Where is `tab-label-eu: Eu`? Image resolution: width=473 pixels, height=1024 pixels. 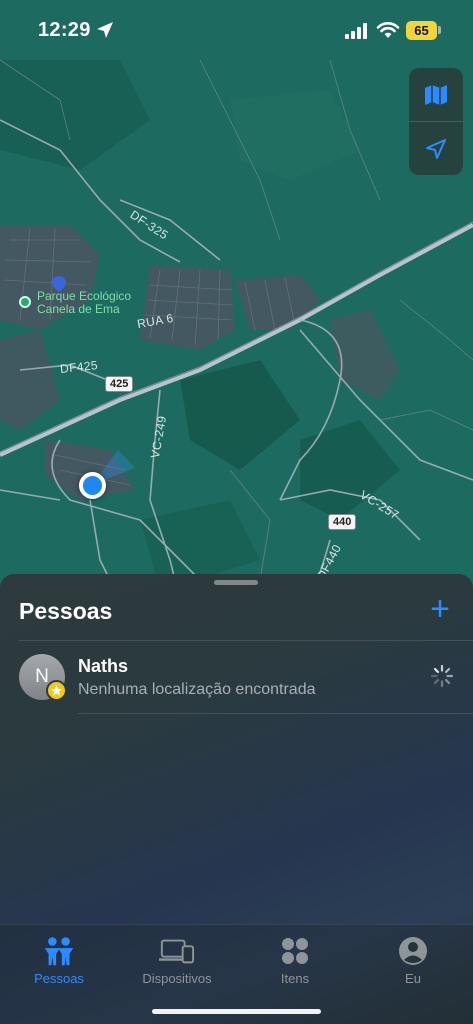
tab-label-eu: Eu is located at coordinates (413, 978).